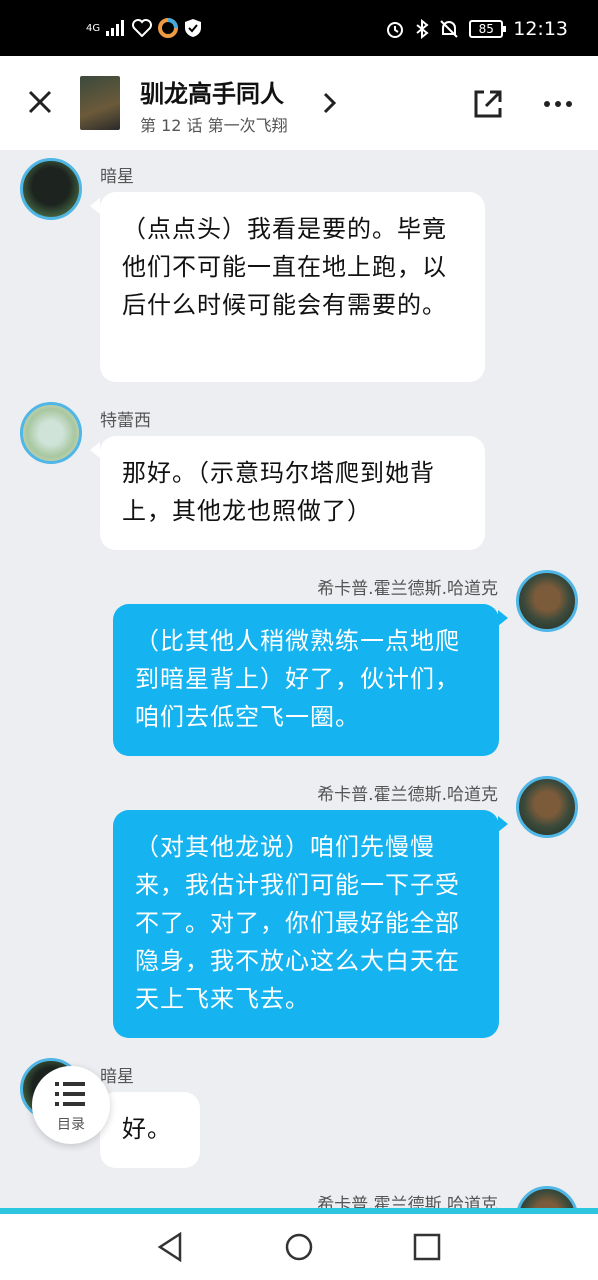 Image resolution: width=598 pixels, height=1280 pixels. Describe the element at coordinates (93, 28) in the screenshot. I see `network-label: 4G` at that location.